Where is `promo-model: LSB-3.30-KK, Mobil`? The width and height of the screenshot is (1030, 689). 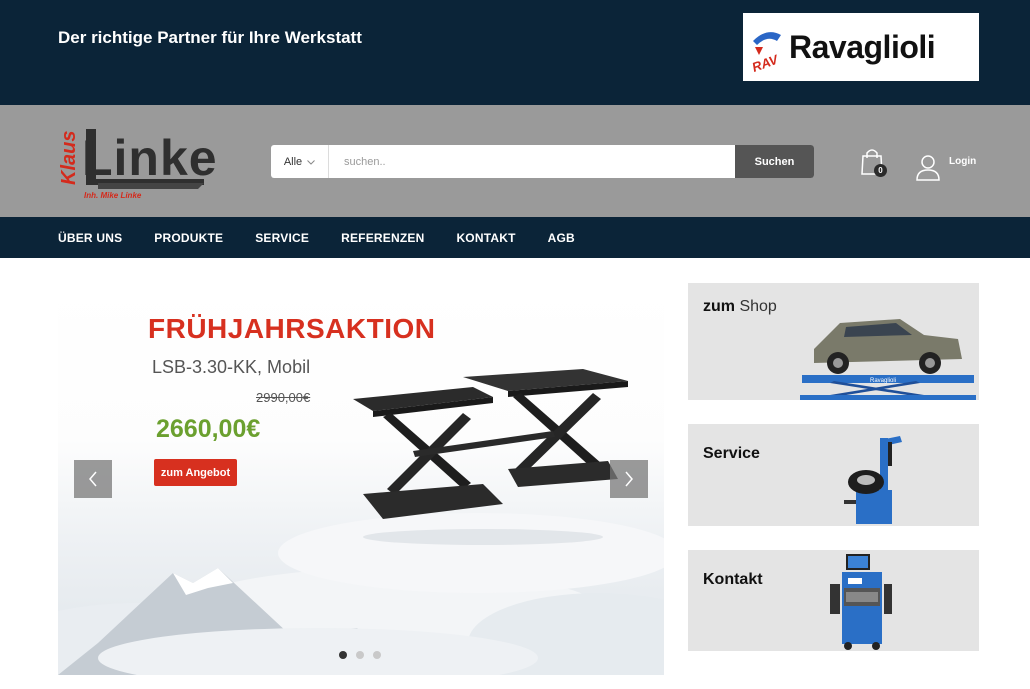 promo-model: LSB-3.30-KK, Mobil is located at coordinates (231, 367).